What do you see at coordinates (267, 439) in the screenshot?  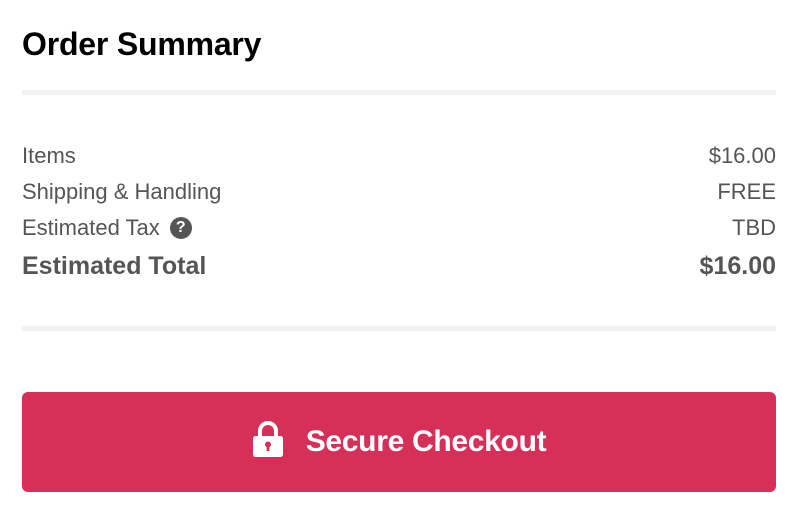 I see `lock-icon` at bounding box center [267, 439].